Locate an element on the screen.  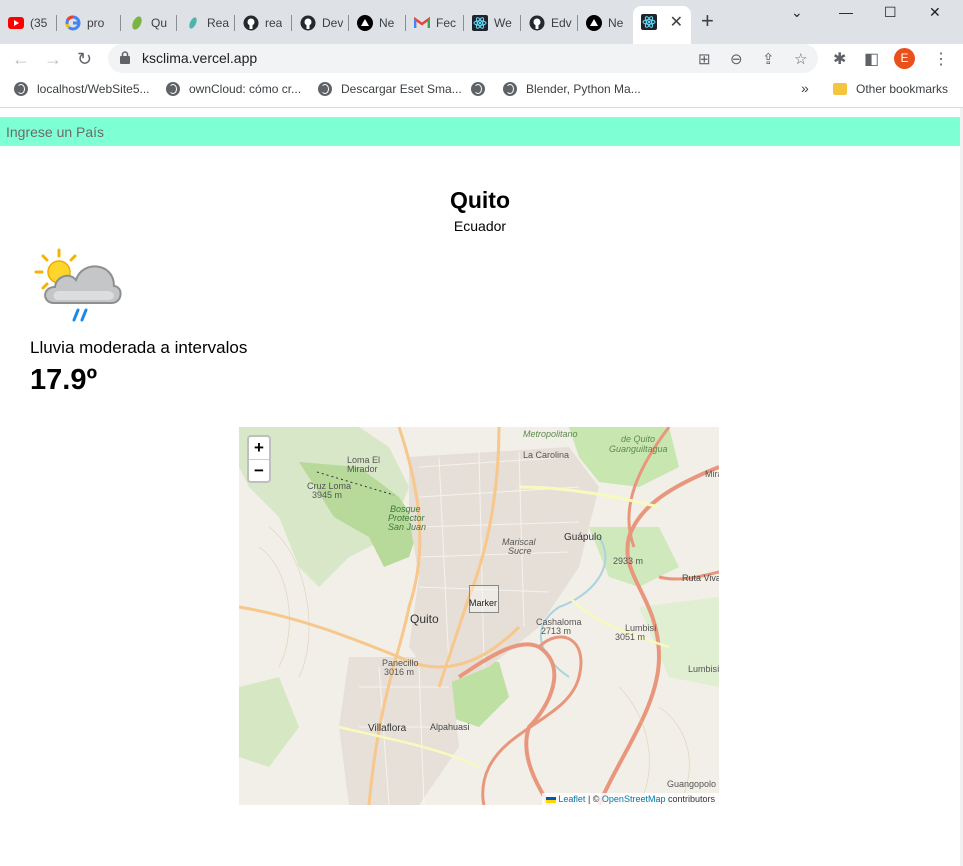
country-name: Ecuador is located at coordinates (480, 226).